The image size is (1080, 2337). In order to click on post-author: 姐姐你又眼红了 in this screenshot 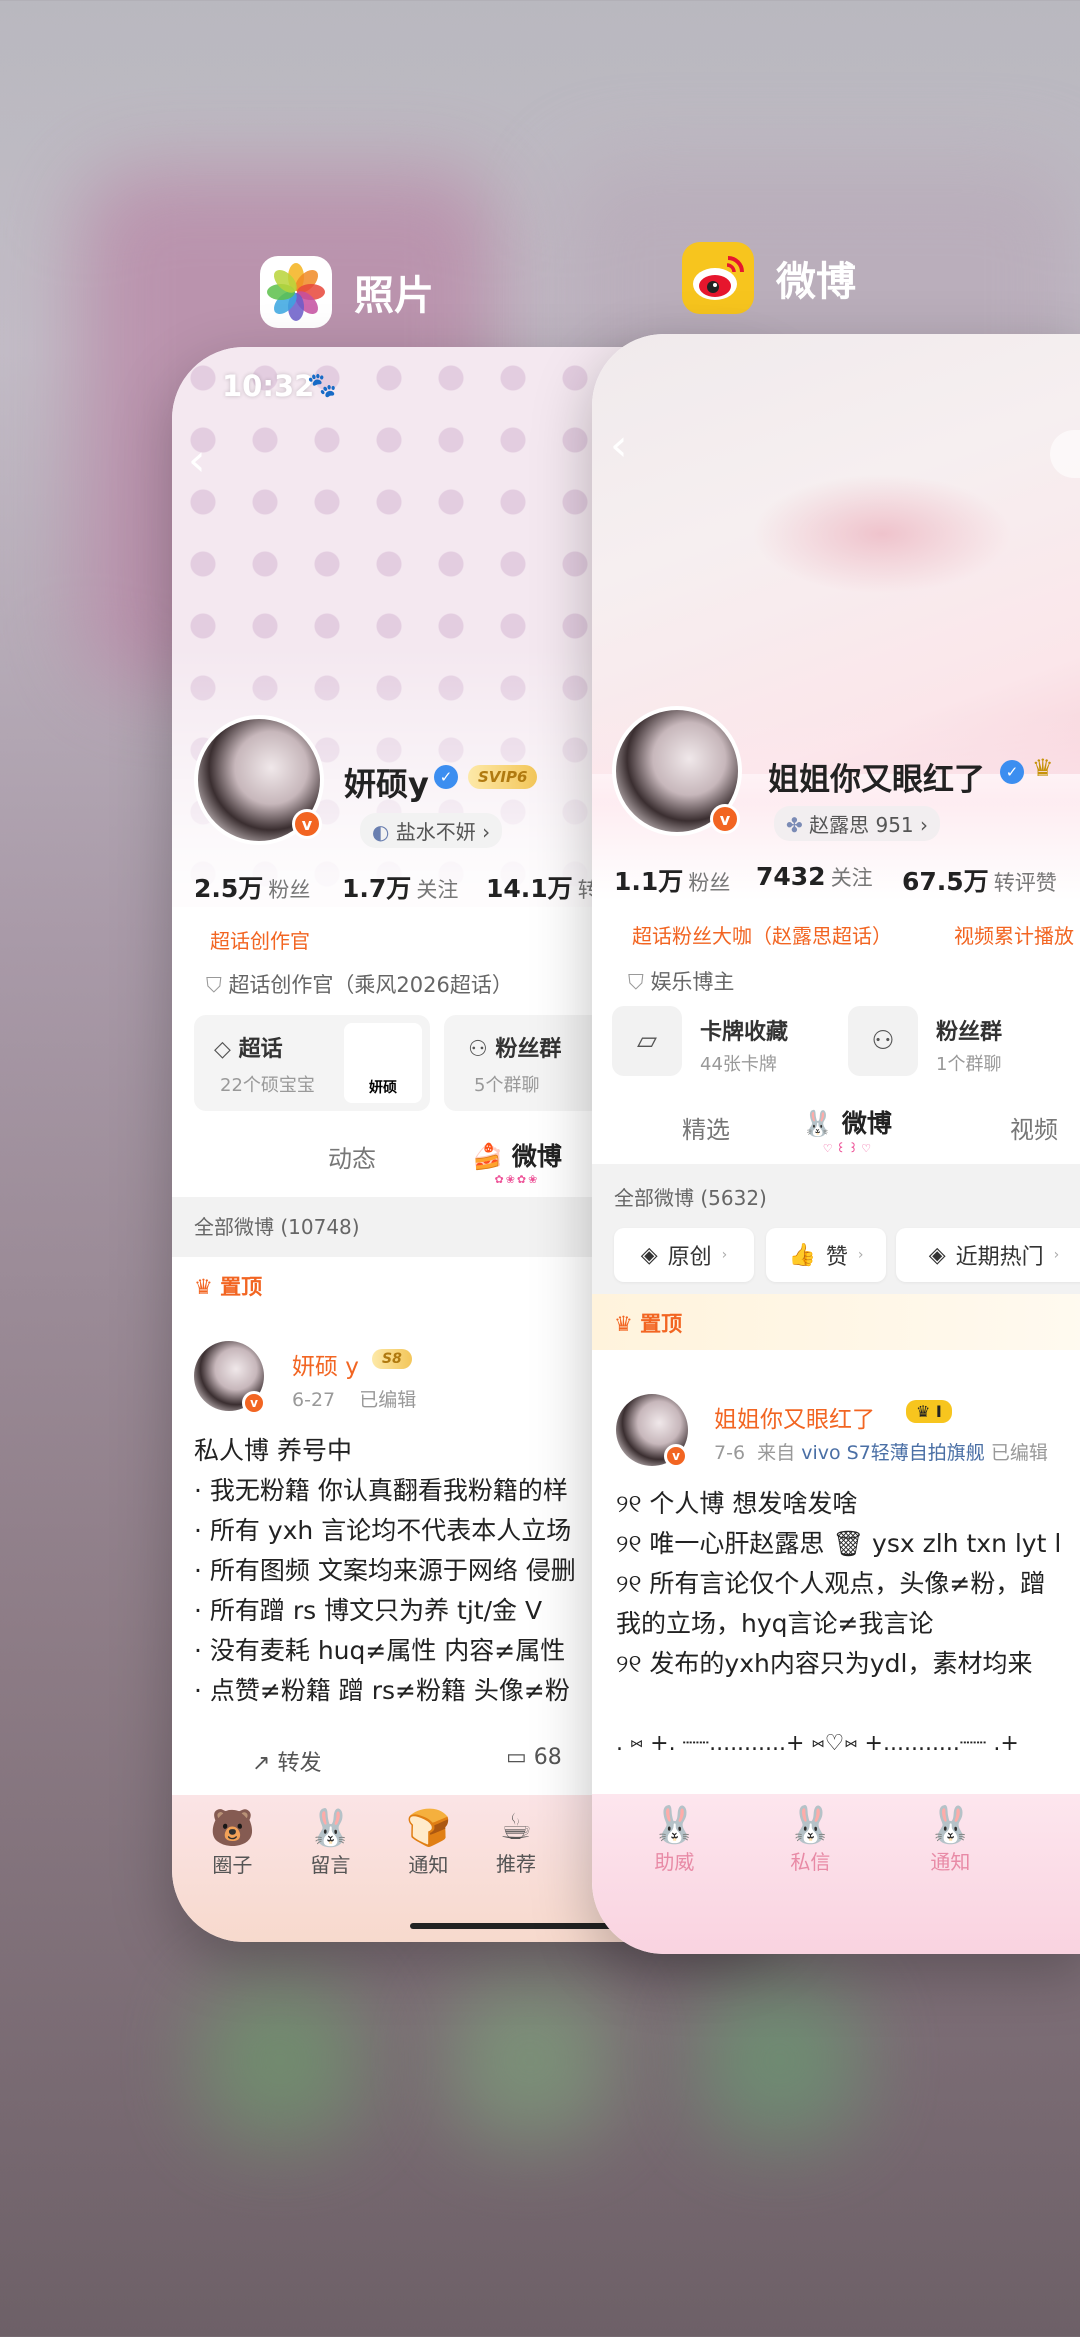, I will do `click(794, 1417)`.